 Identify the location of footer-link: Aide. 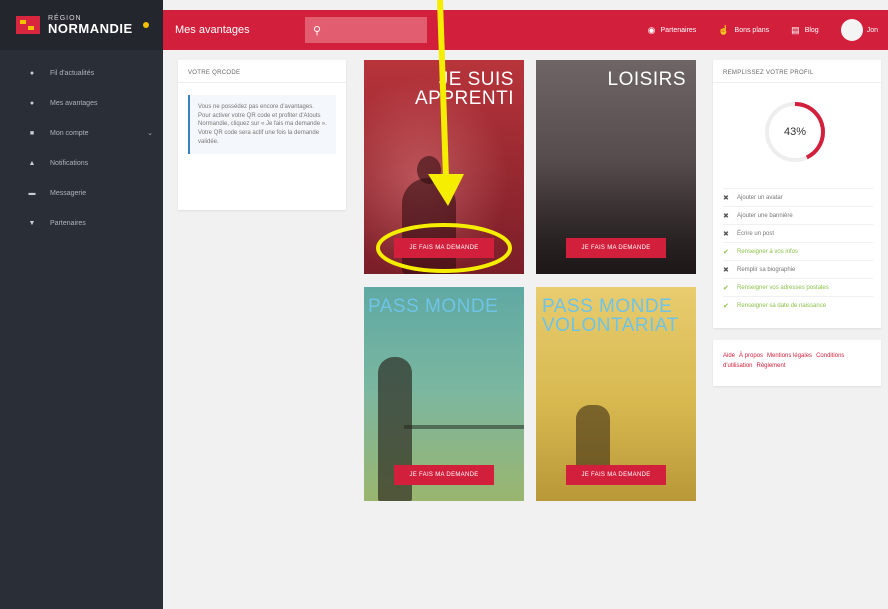
(729, 356).